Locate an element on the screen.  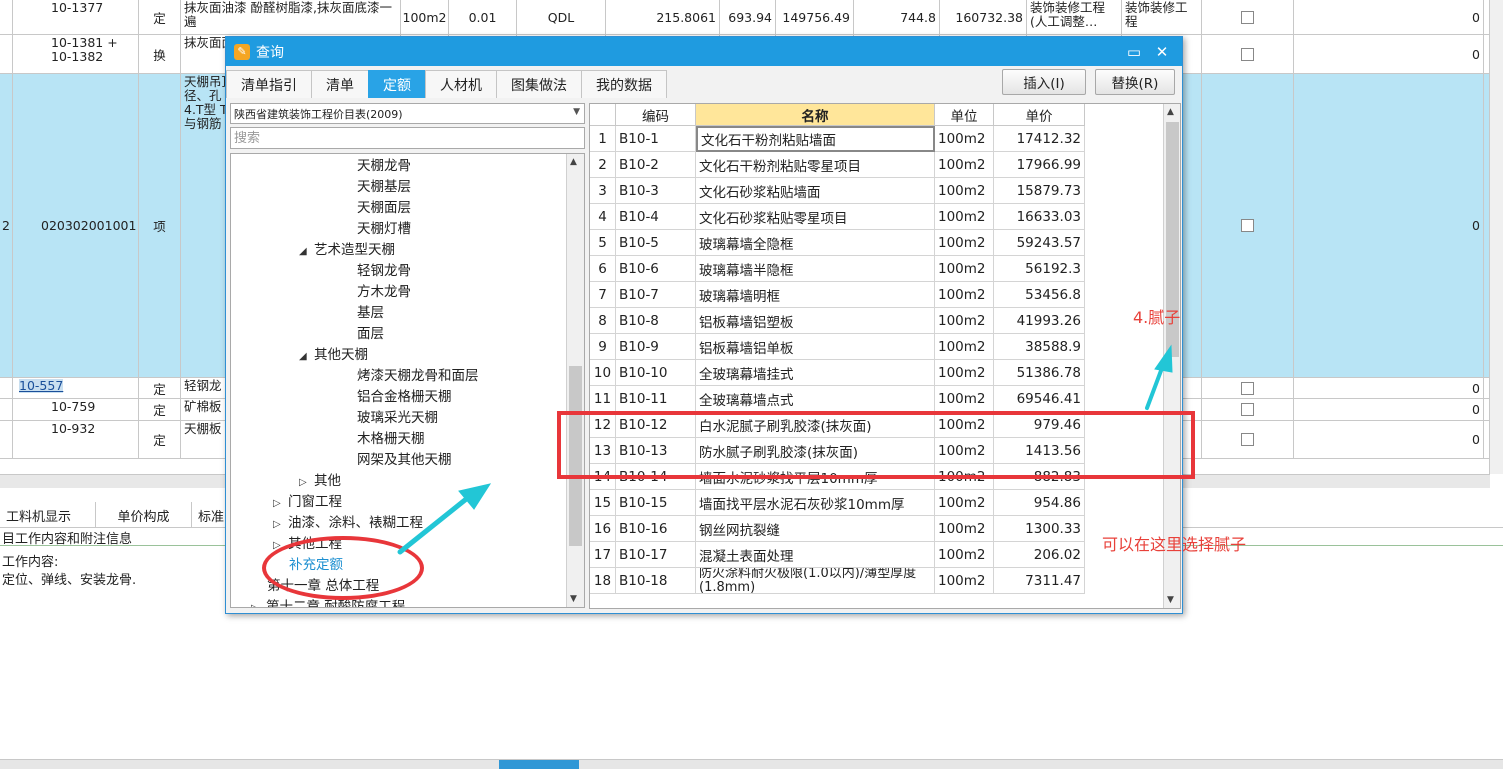
quota-row: 10 B10-10 全玻璃幕墙挂式 100m2 51386.78 is located at coordinates (837, 373).